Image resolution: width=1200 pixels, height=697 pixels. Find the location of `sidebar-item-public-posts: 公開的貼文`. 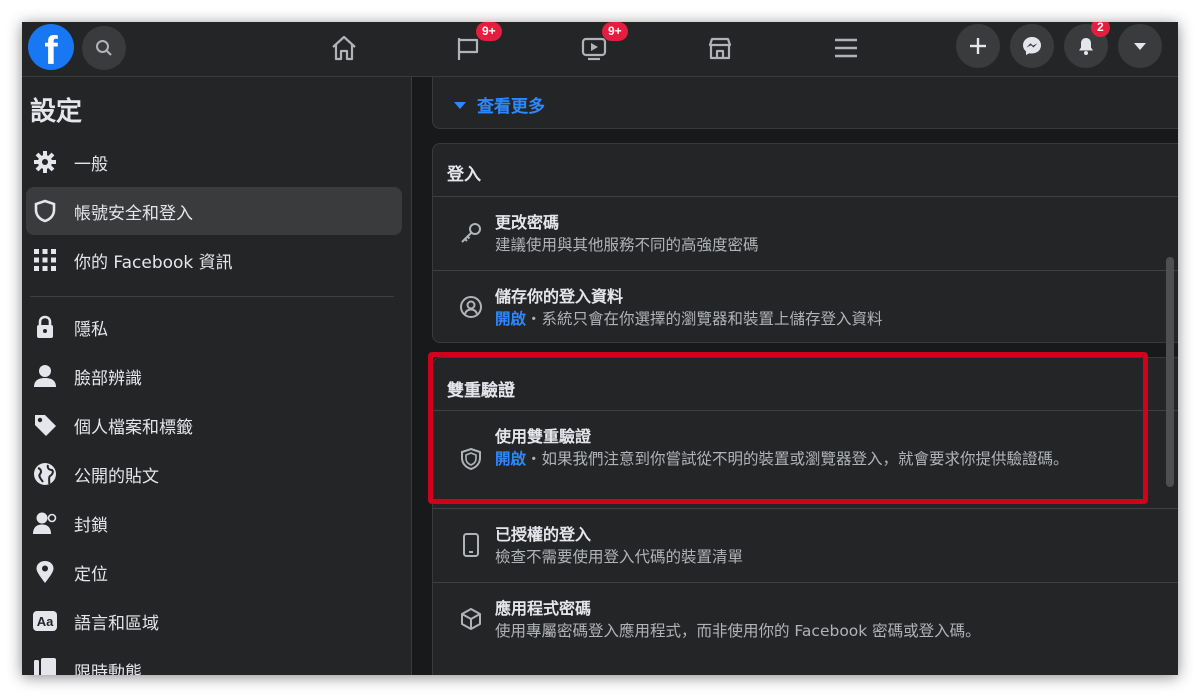

sidebar-item-public-posts: 公開的貼文 is located at coordinates (214, 474).